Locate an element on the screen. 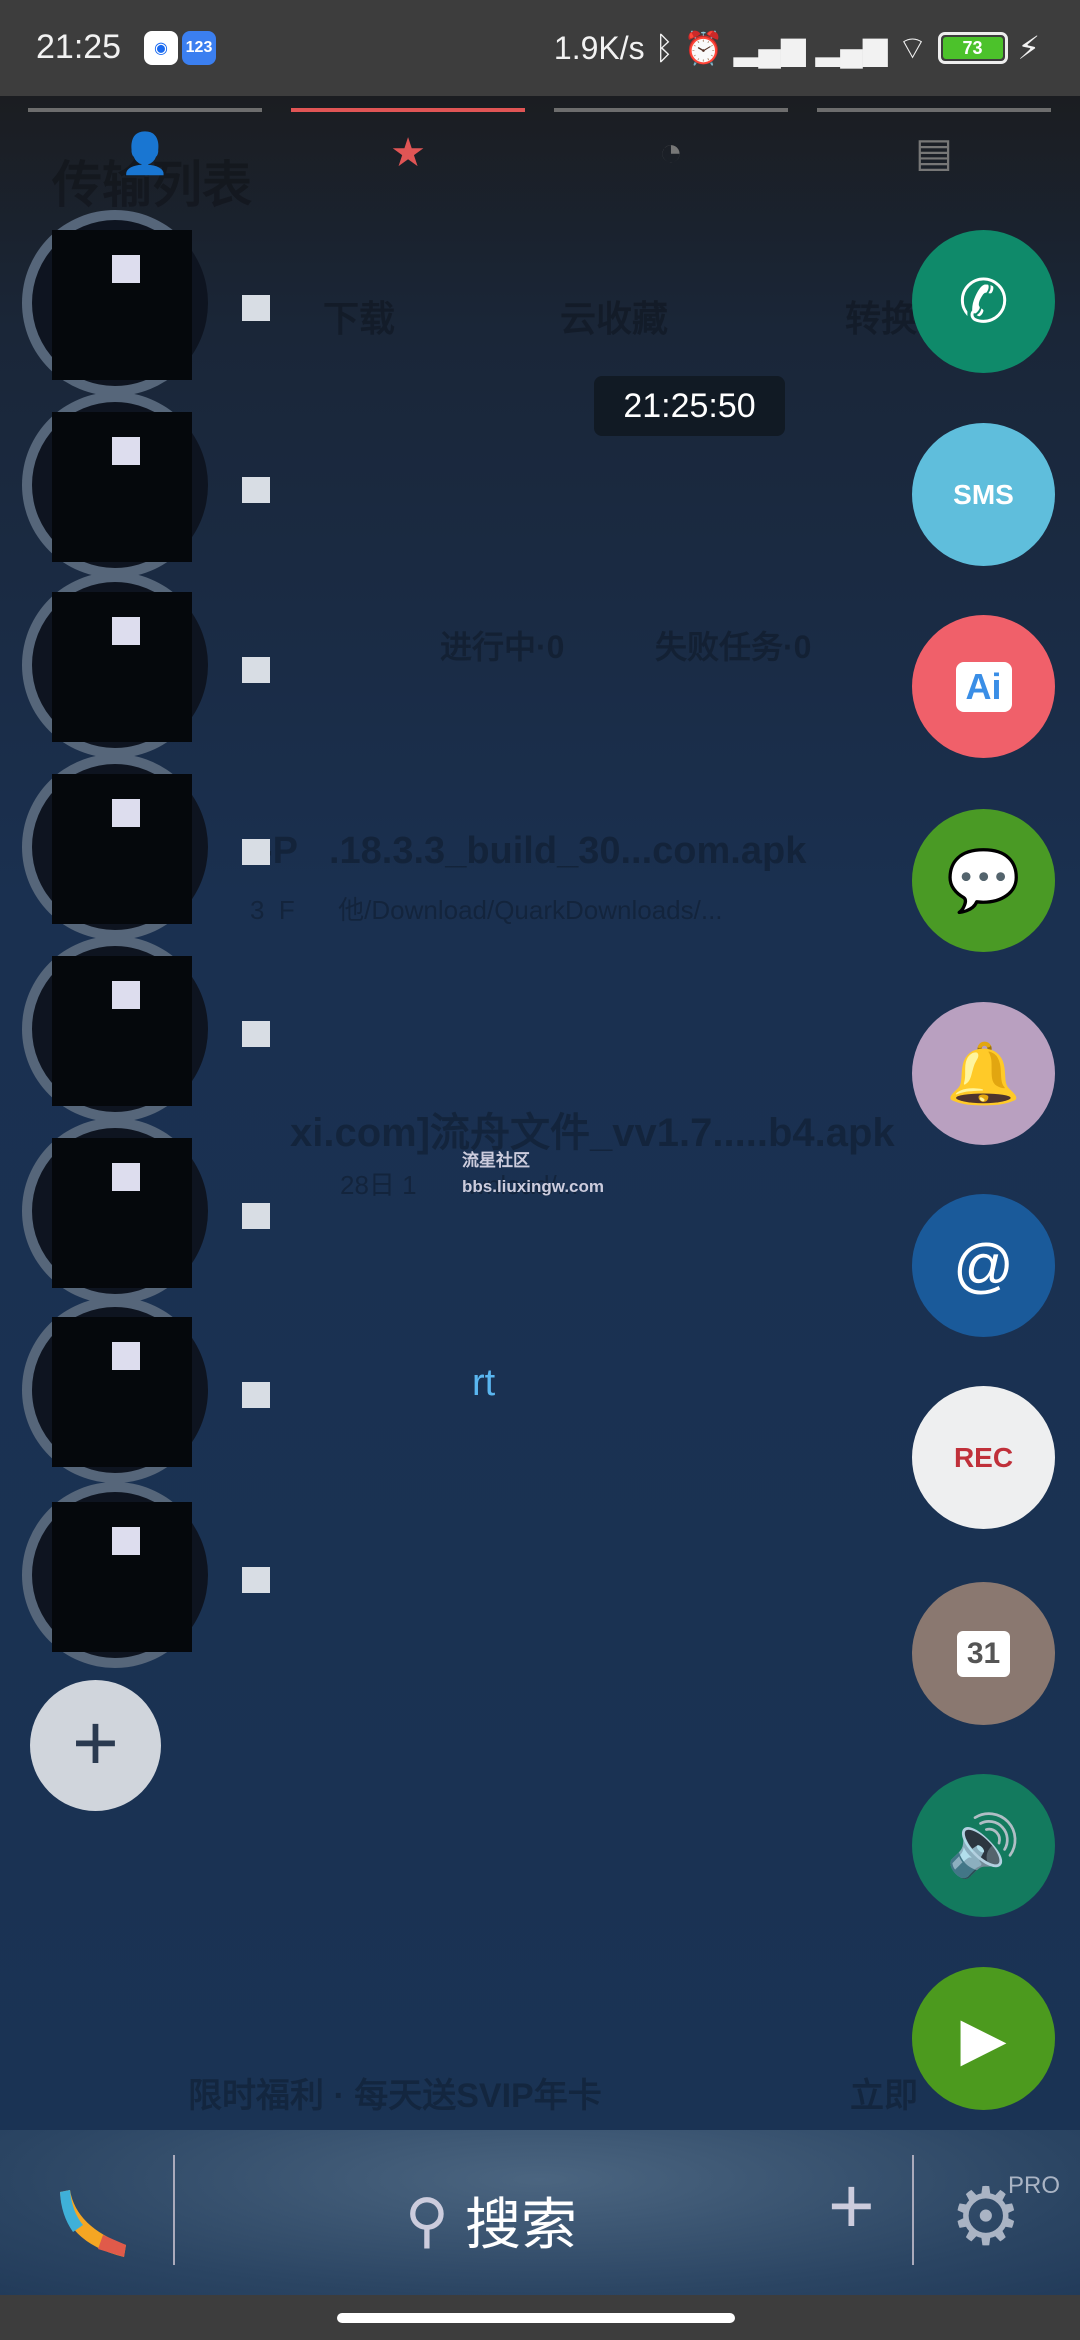 Image resolution: width=1080 pixels, height=2340 pixels. battery-icon: 73 is located at coordinates (972, 48).